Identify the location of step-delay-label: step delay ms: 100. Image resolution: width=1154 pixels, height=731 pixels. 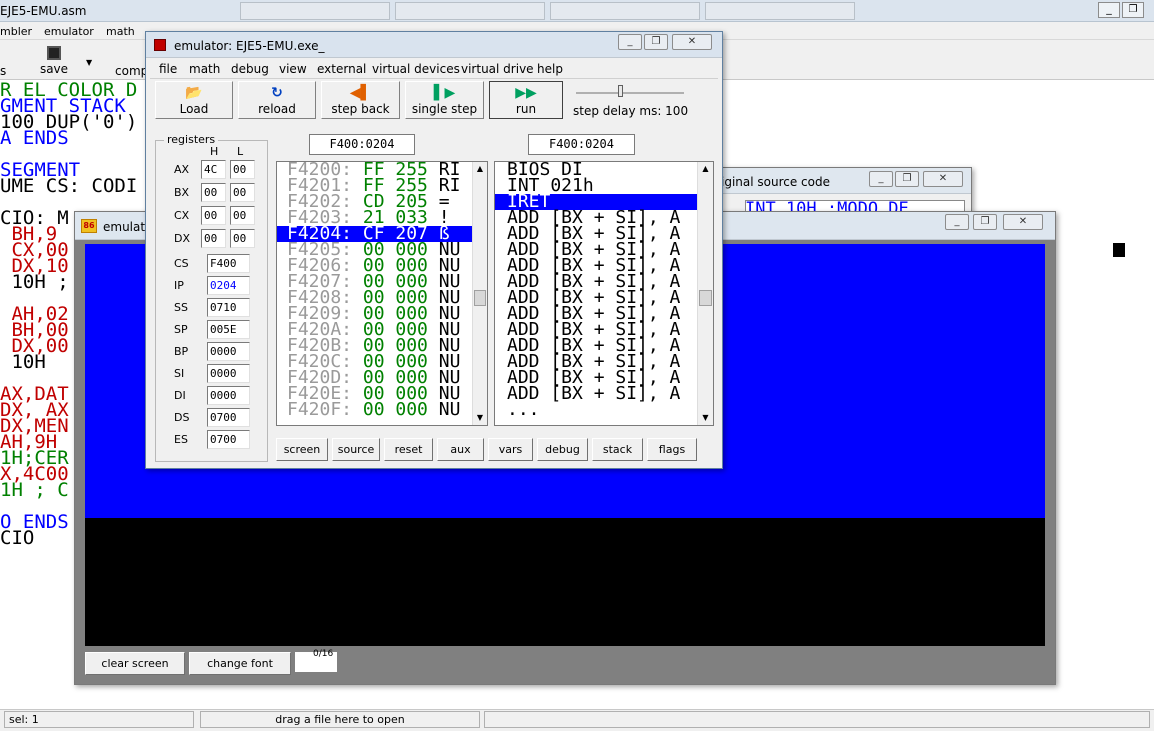
(631, 111).